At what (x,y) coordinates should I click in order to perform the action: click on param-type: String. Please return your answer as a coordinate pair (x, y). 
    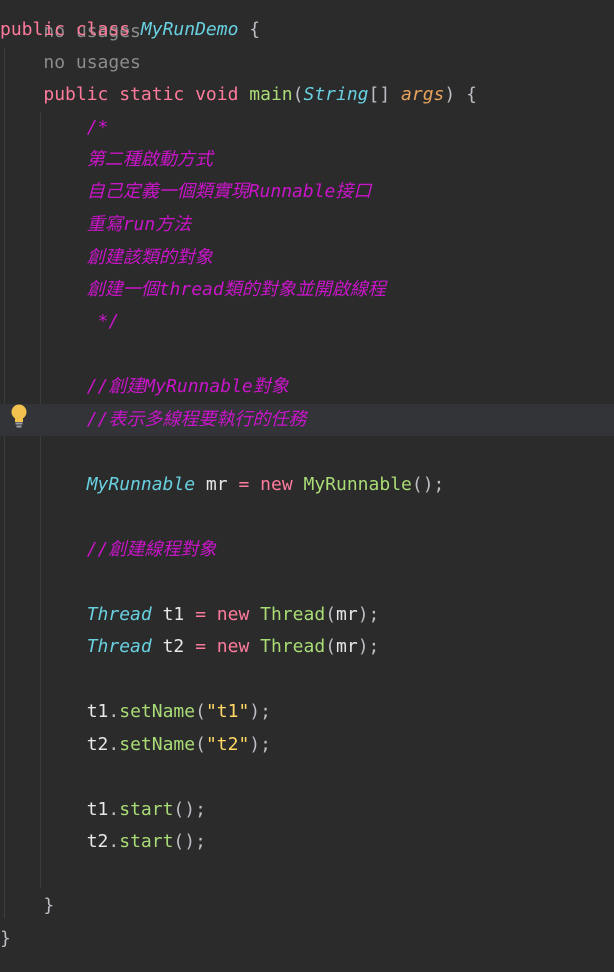
    Looking at the image, I should click on (335, 94).